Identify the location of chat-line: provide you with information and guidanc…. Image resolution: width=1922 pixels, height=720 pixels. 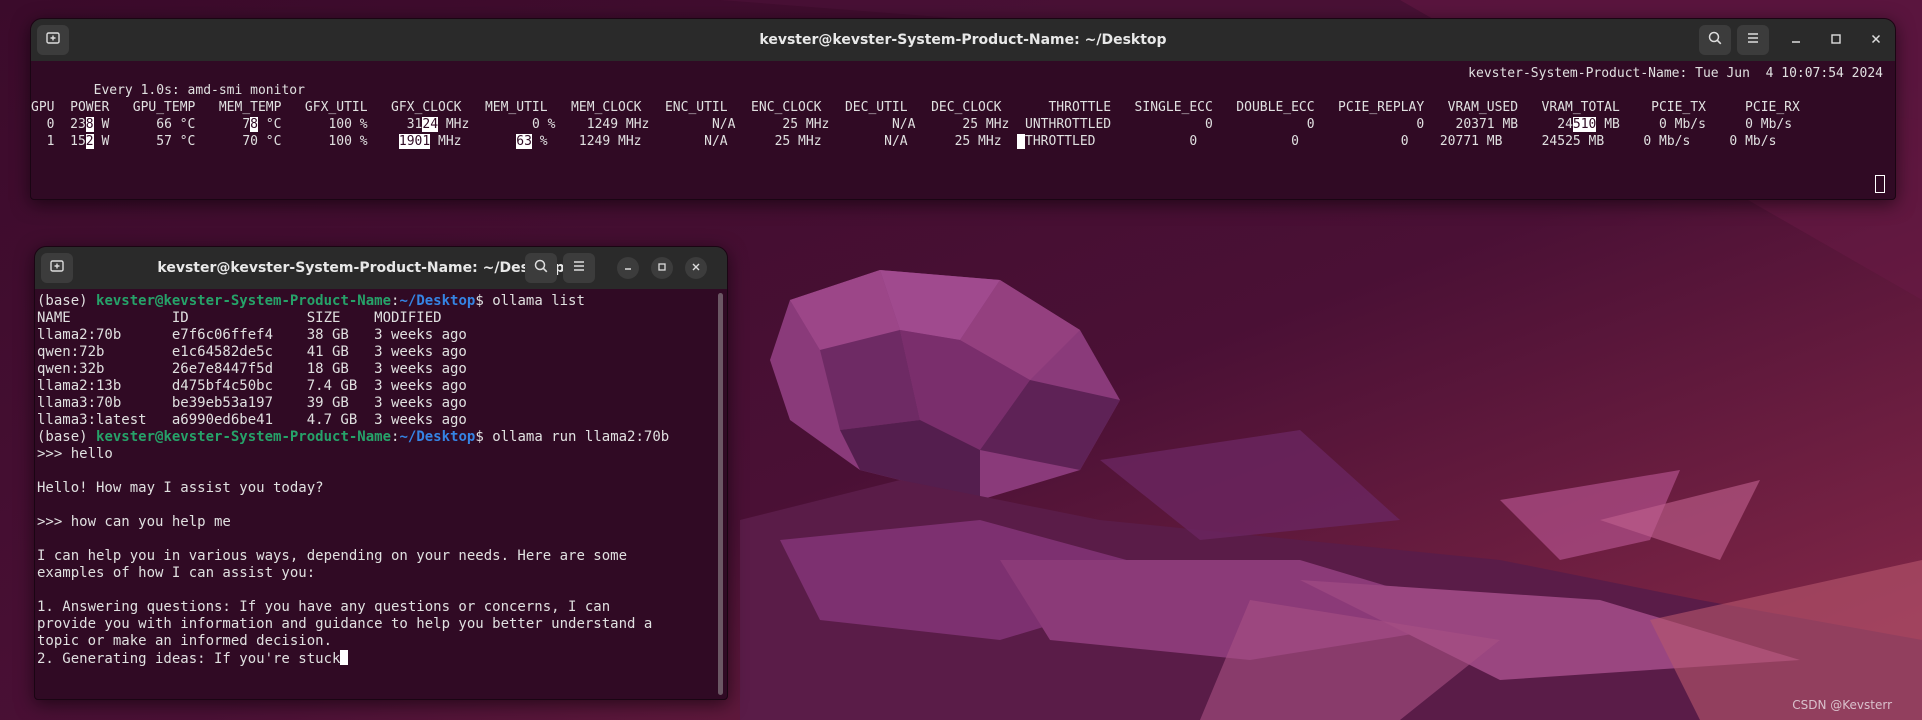
(345, 624).